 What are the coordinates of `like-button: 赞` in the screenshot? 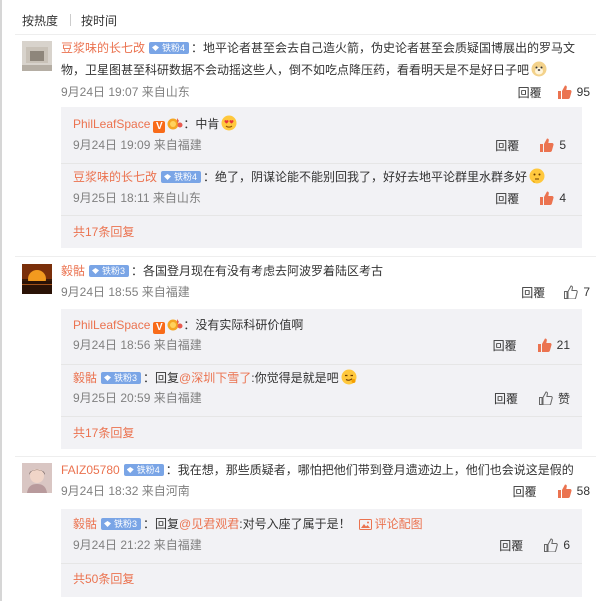 It's located at (554, 398).